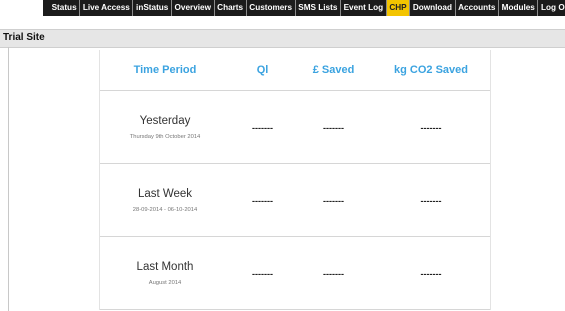  I want to click on header-co2-saved: kg CO2 Saved, so click(431, 70).